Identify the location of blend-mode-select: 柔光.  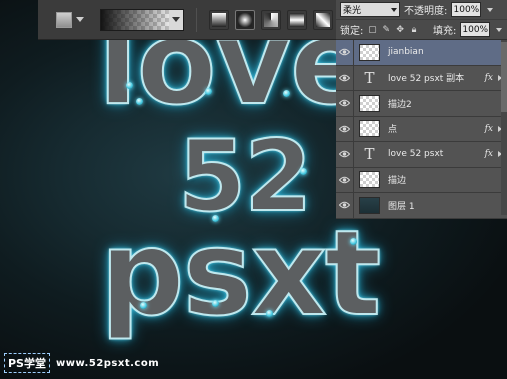
(370, 9).